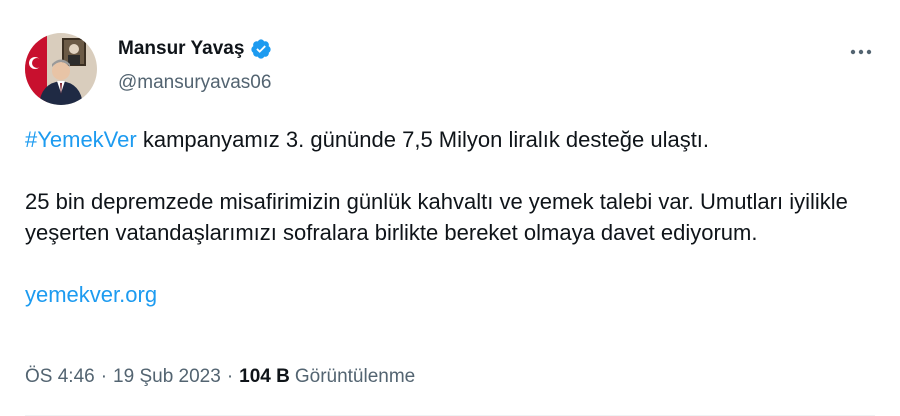  I want to click on author-display-name: Mansur Yavaş, so click(181, 49).